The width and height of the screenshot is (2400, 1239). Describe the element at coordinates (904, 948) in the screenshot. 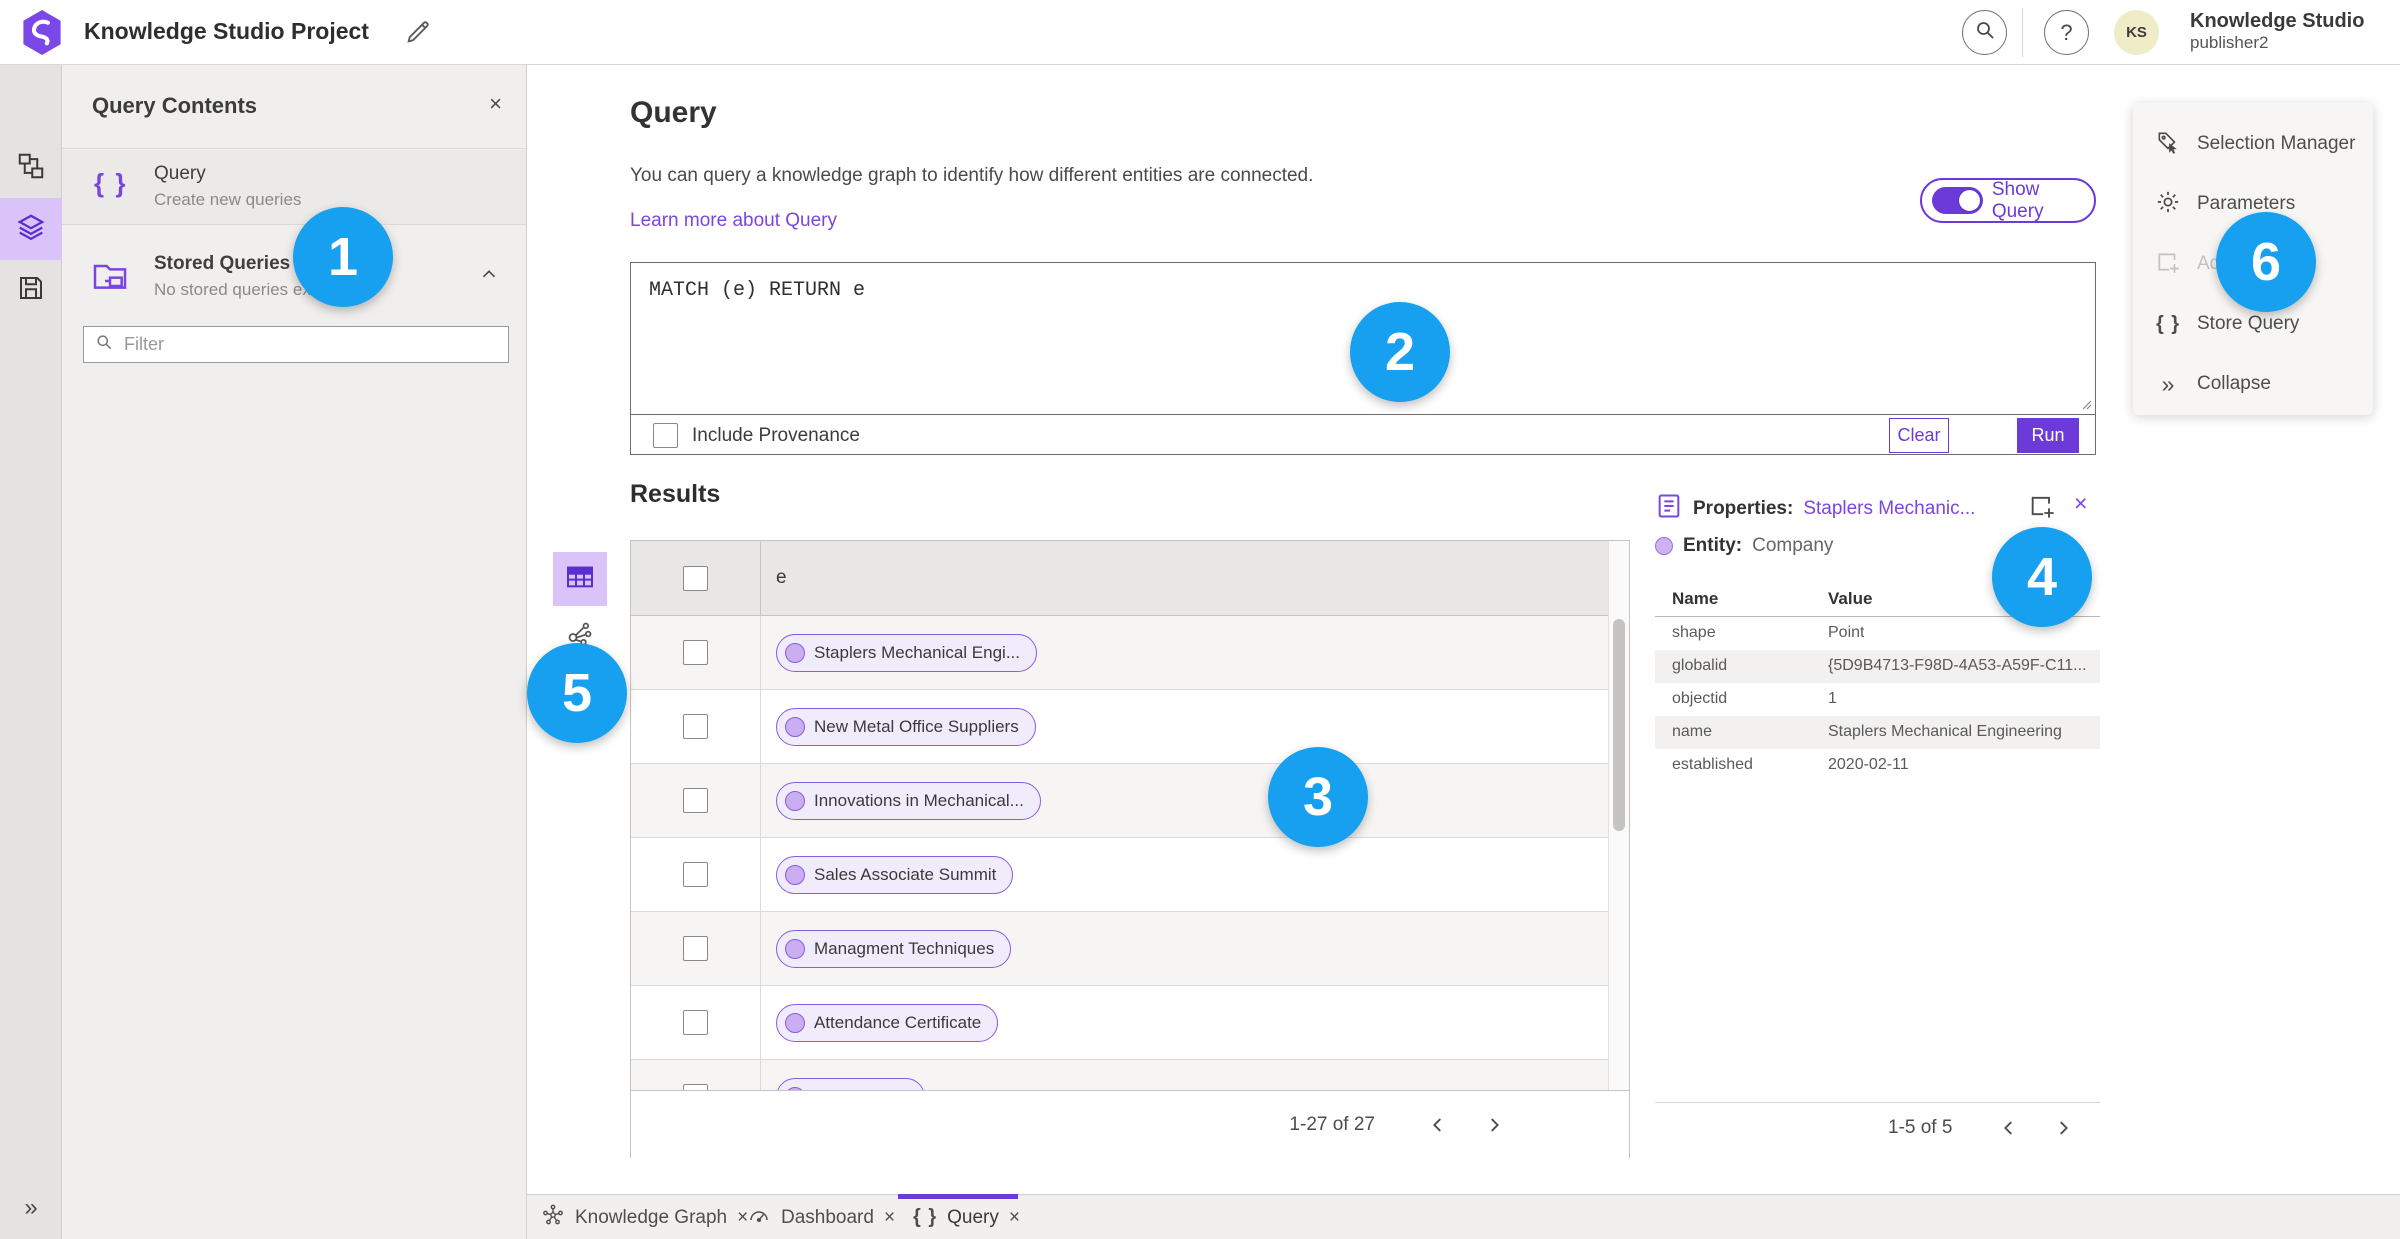

I see `entity-chip-label: Managment Techniques` at that location.